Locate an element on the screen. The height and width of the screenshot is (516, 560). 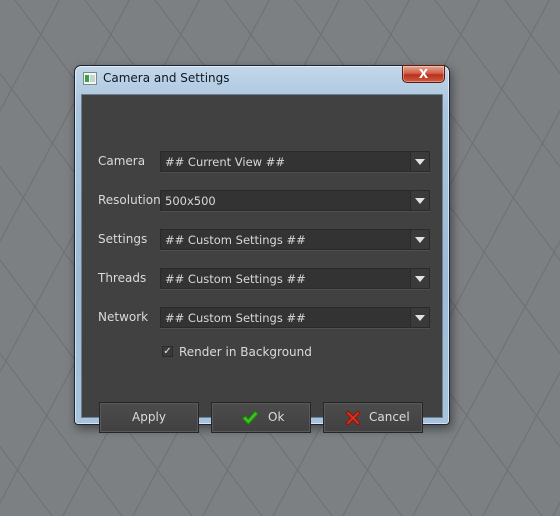
apply-button: Apply is located at coordinates (149, 417).